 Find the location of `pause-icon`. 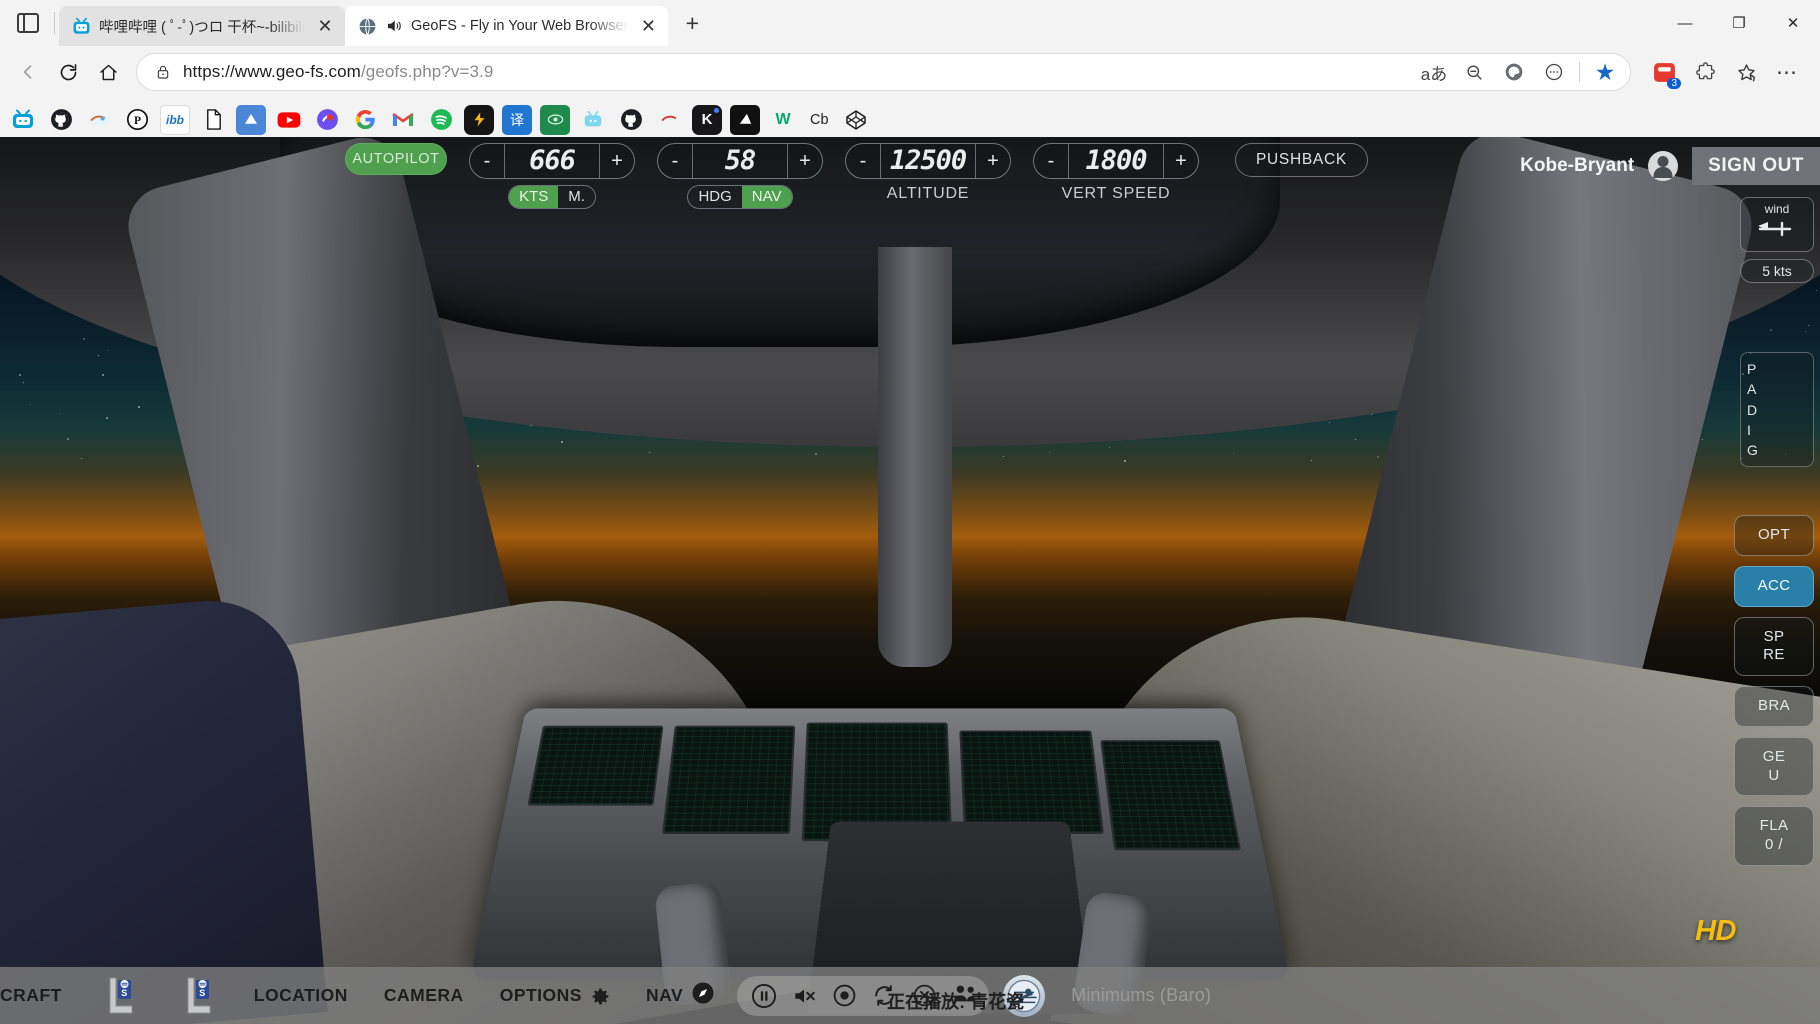

pause-icon is located at coordinates (764, 996).